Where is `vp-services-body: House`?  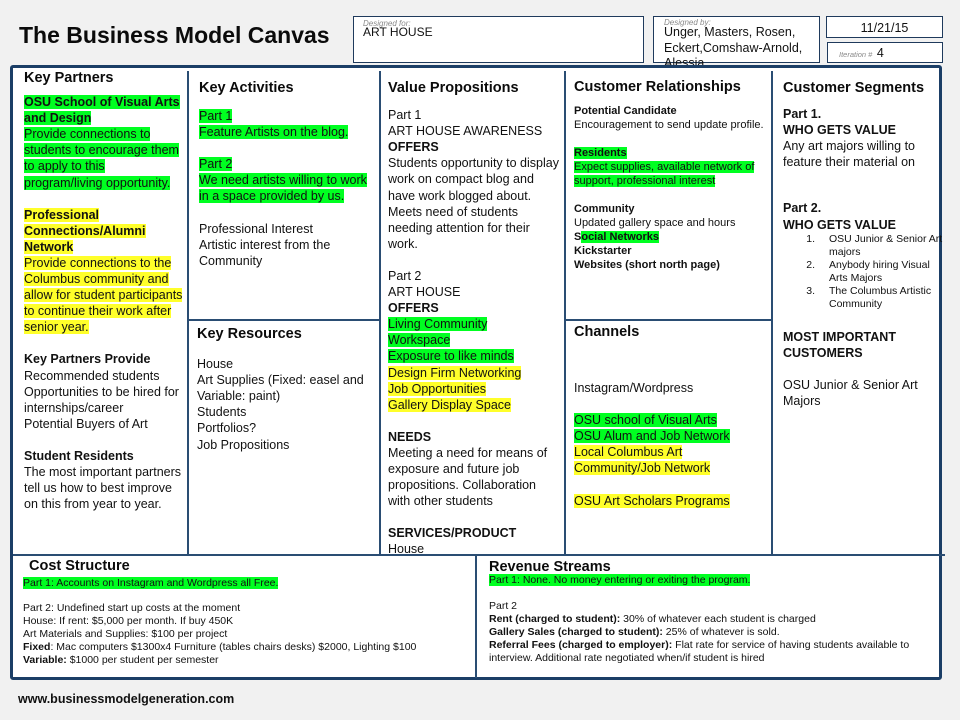
vp-services-body: House is located at coordinates (406, 549).